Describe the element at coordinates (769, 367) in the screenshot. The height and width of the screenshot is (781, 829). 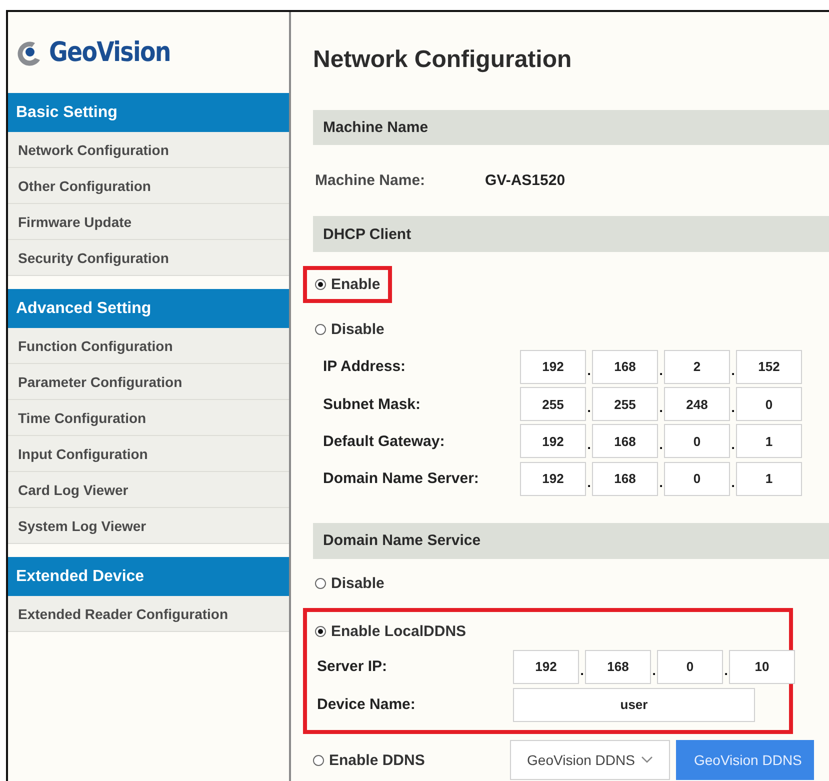
I see `ip-octet-field: 152` at that location.